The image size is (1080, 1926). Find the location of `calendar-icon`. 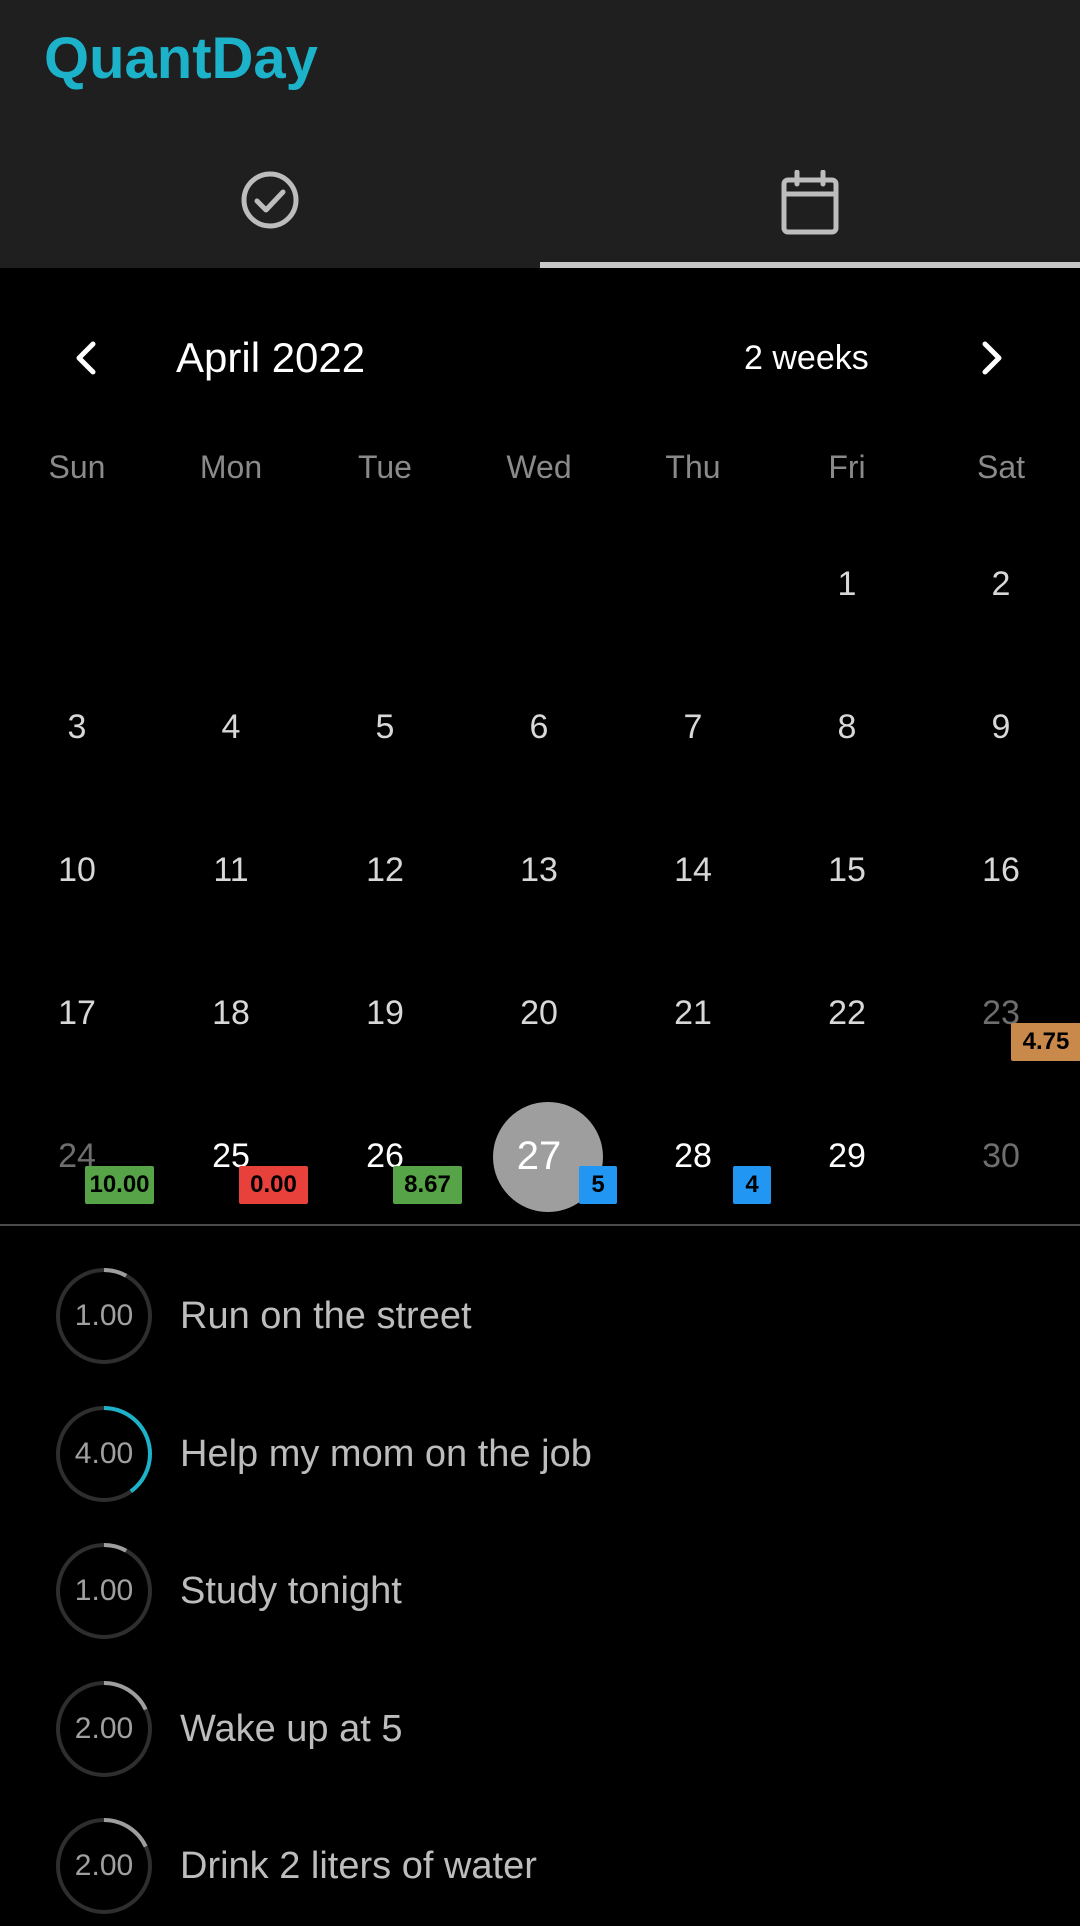

calendar-icon is located at coordinates (810, 202).